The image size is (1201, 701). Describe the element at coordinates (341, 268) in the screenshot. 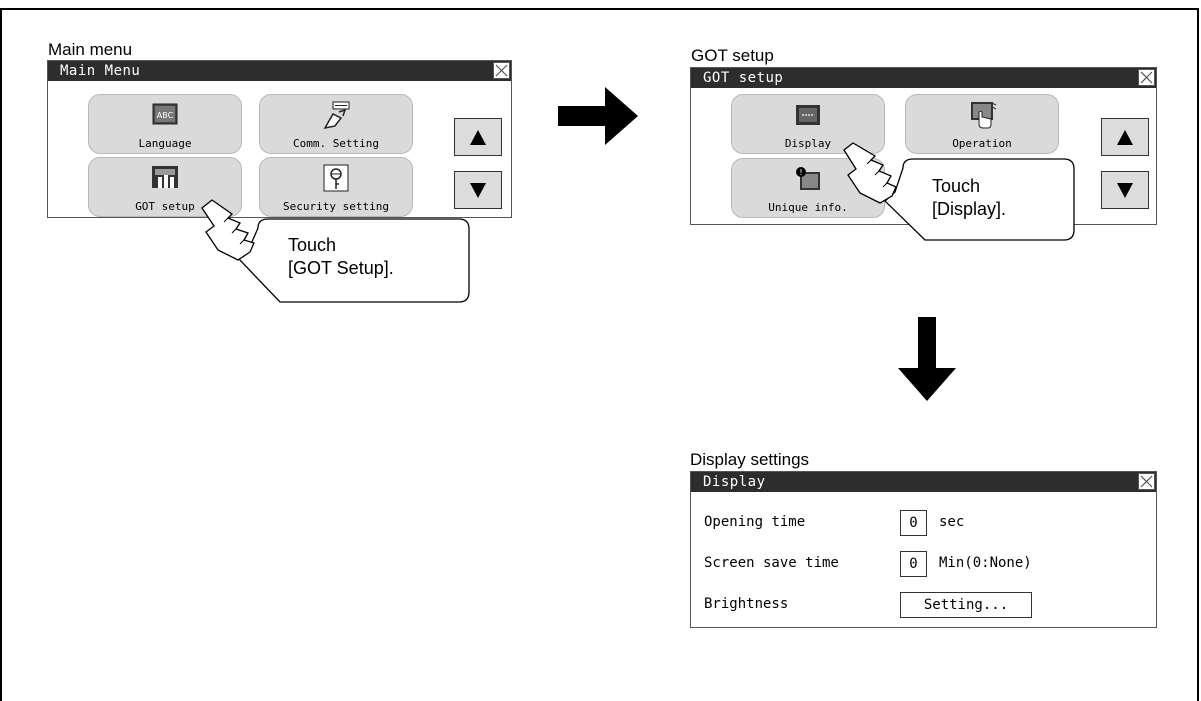

I see `callout-line: [GOT Setup].` at that location.